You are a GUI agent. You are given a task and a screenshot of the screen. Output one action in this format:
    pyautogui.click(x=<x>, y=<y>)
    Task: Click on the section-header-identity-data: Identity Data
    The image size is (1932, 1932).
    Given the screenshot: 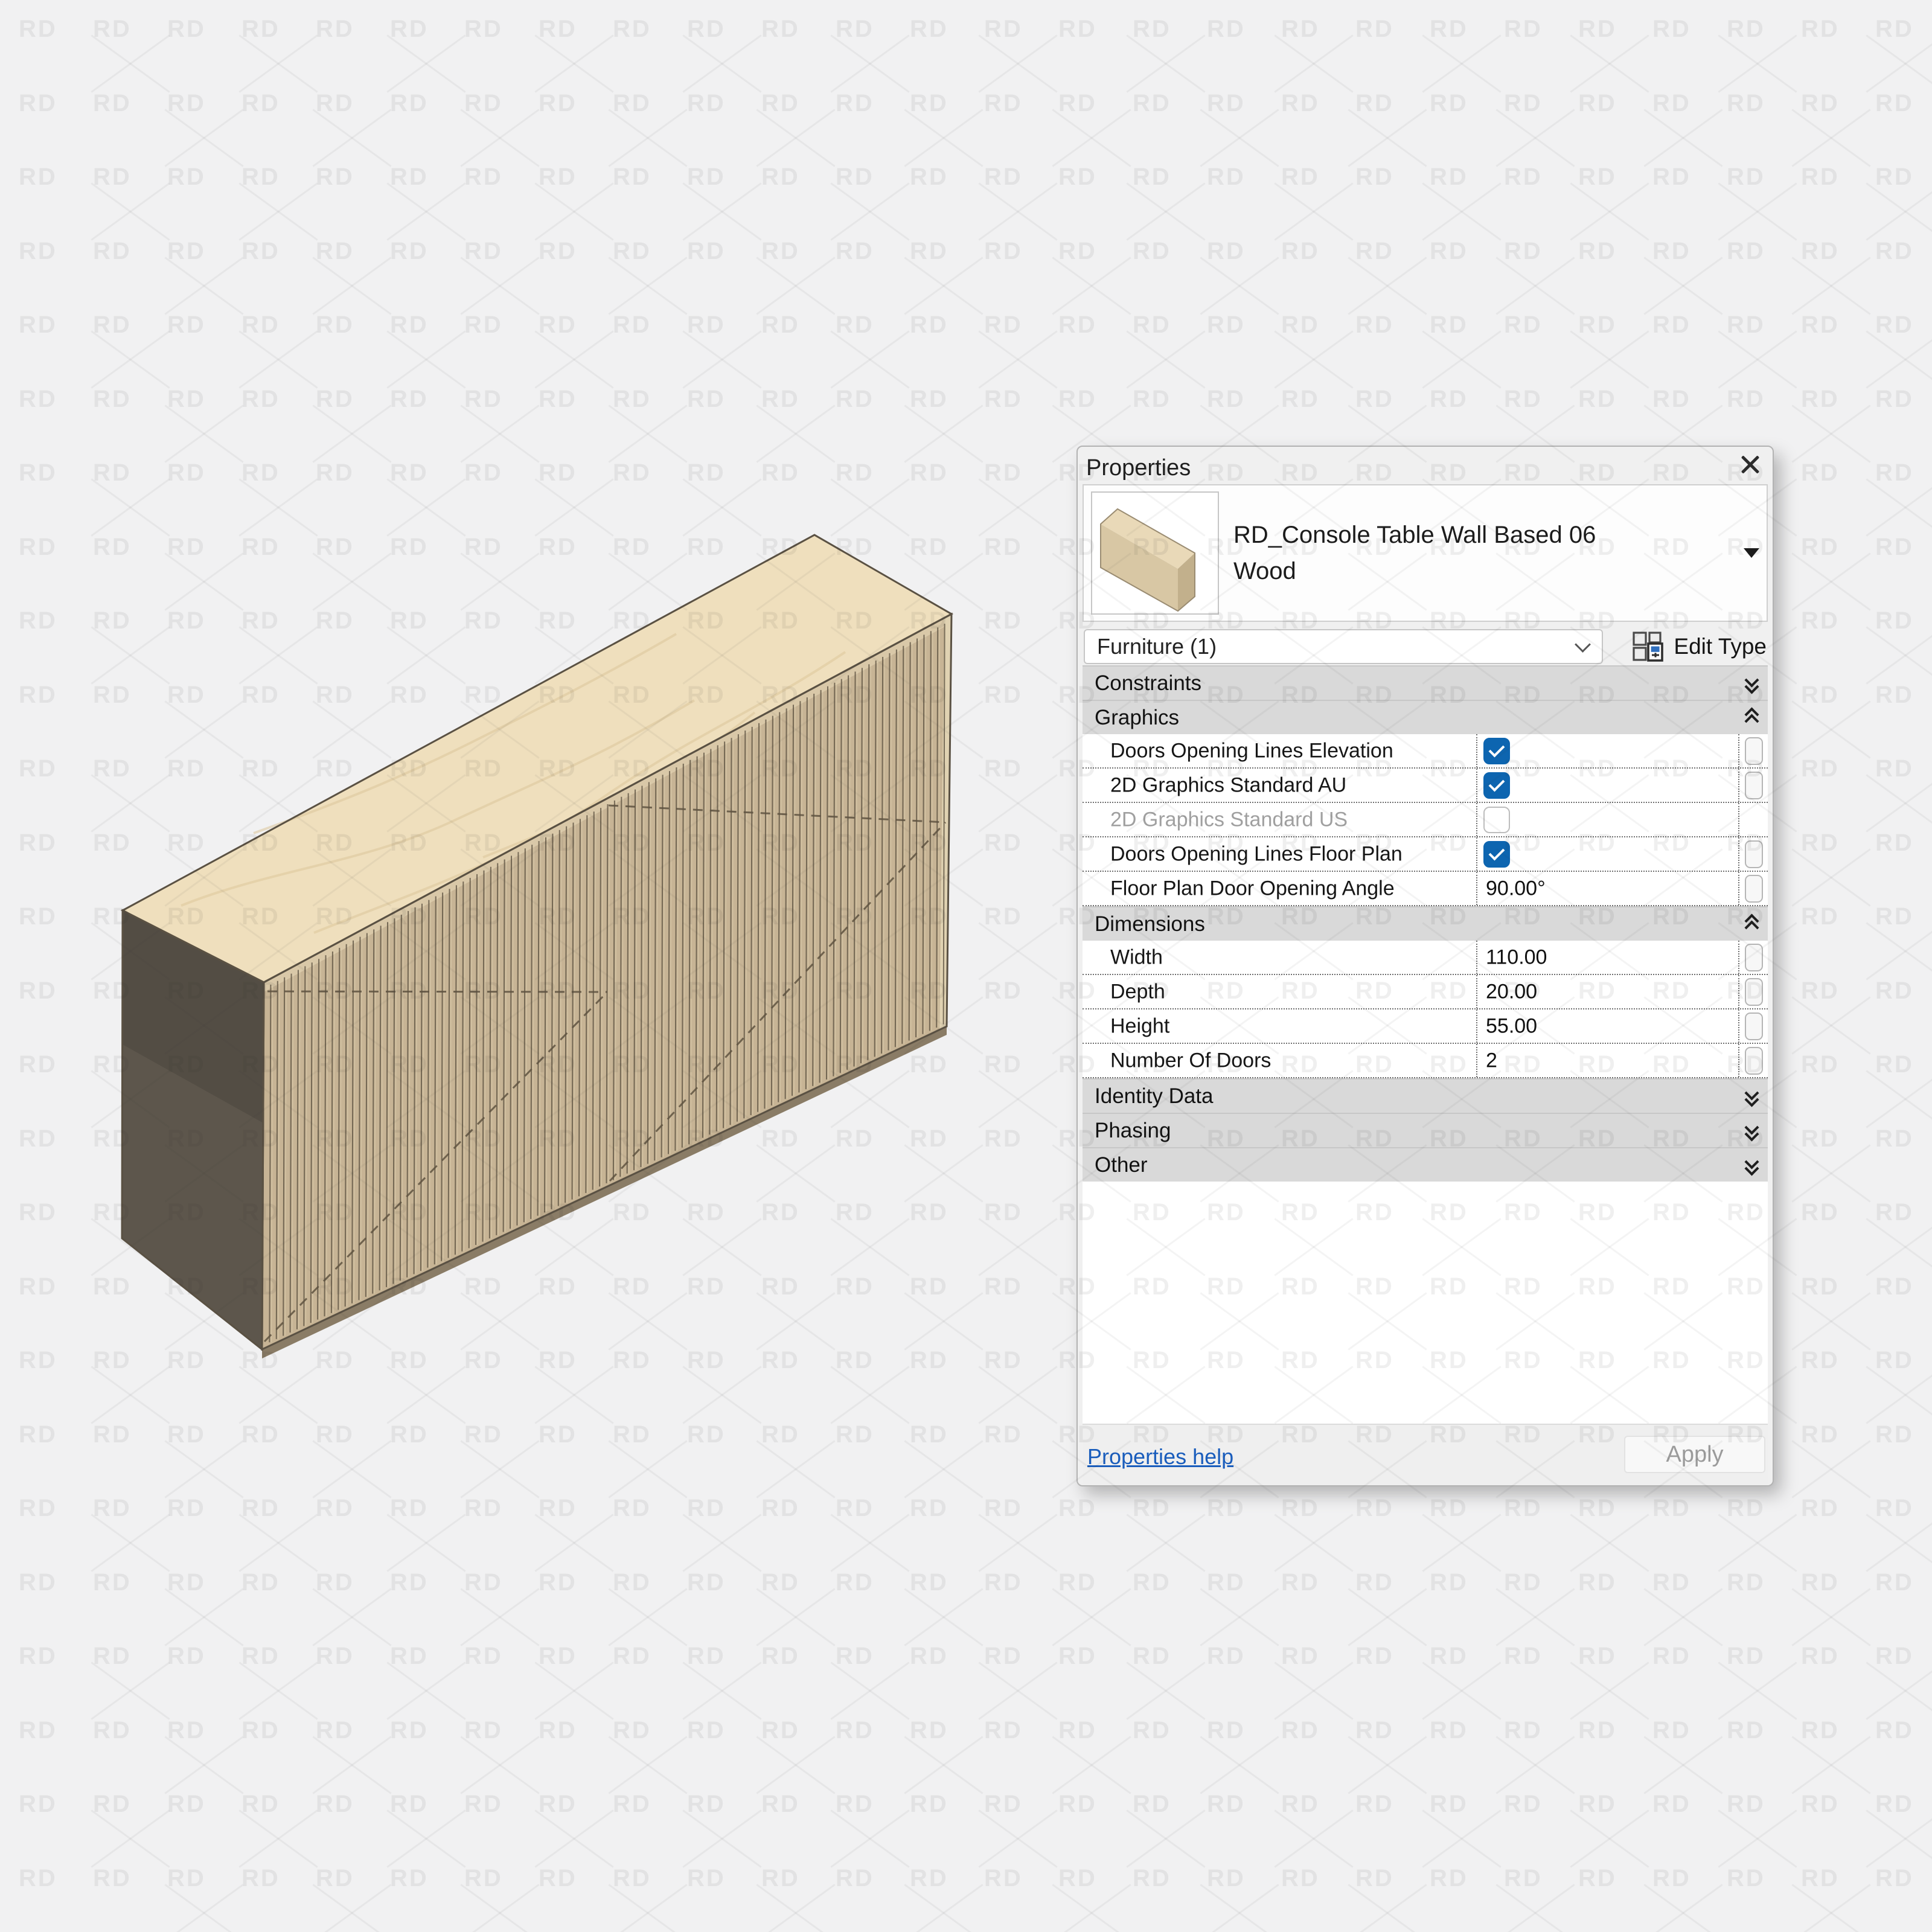 What is the action you would take?
    pyautogui.click(x=1426, y=1095)
    